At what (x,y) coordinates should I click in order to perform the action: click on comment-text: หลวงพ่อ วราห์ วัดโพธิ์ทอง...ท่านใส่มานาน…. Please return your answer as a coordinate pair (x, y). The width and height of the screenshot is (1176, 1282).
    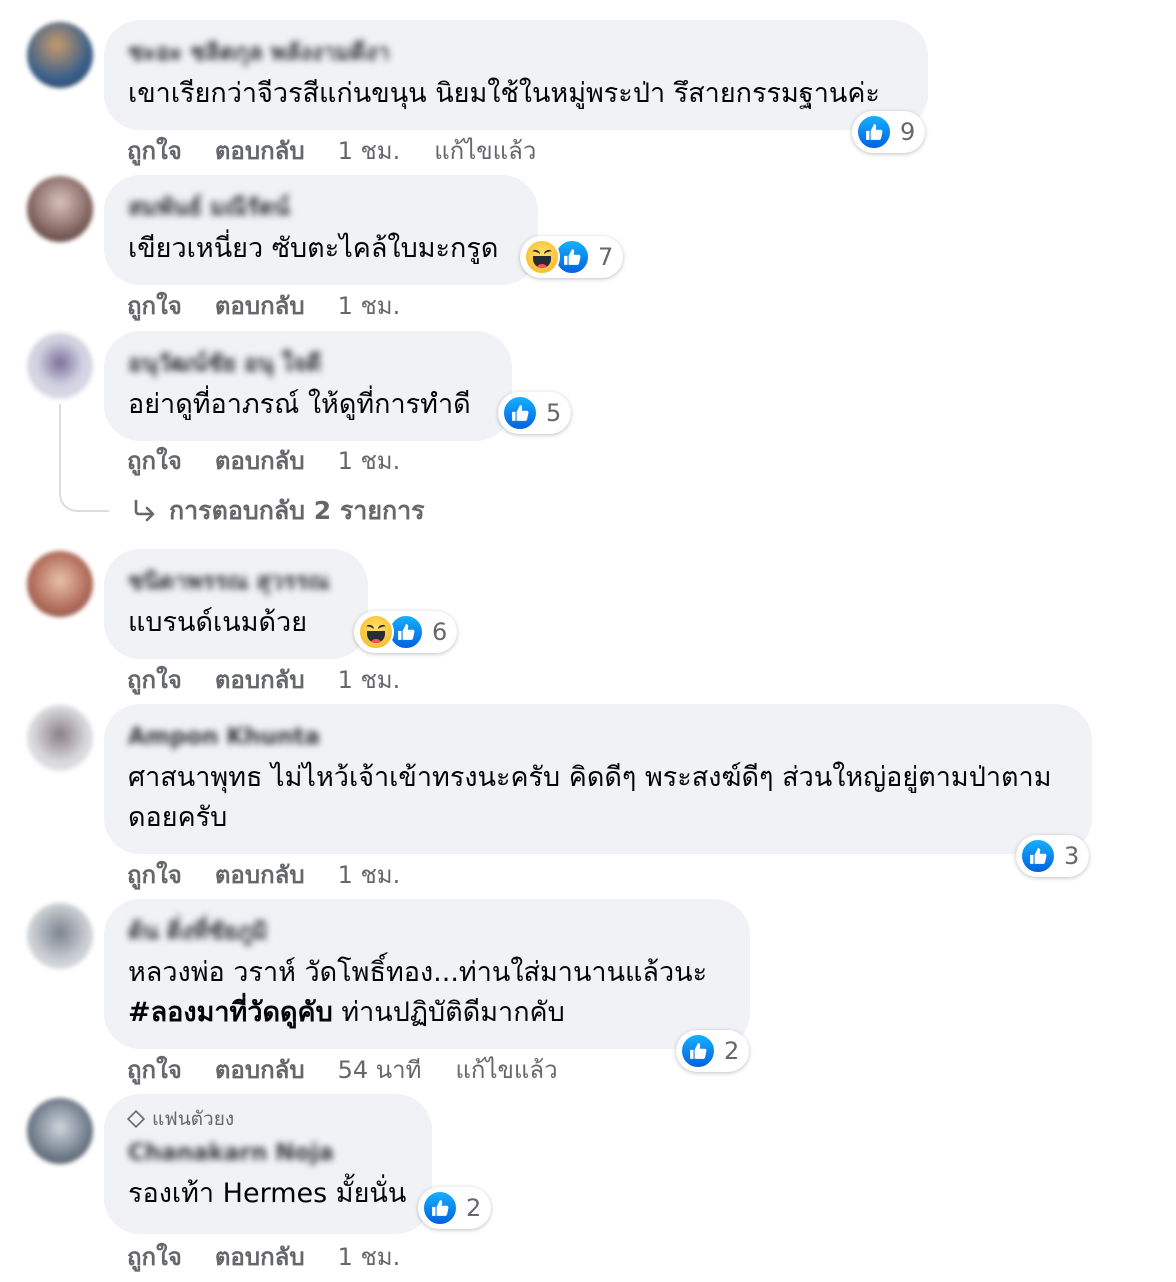
    Looking at the image, I should click on (427, 993).